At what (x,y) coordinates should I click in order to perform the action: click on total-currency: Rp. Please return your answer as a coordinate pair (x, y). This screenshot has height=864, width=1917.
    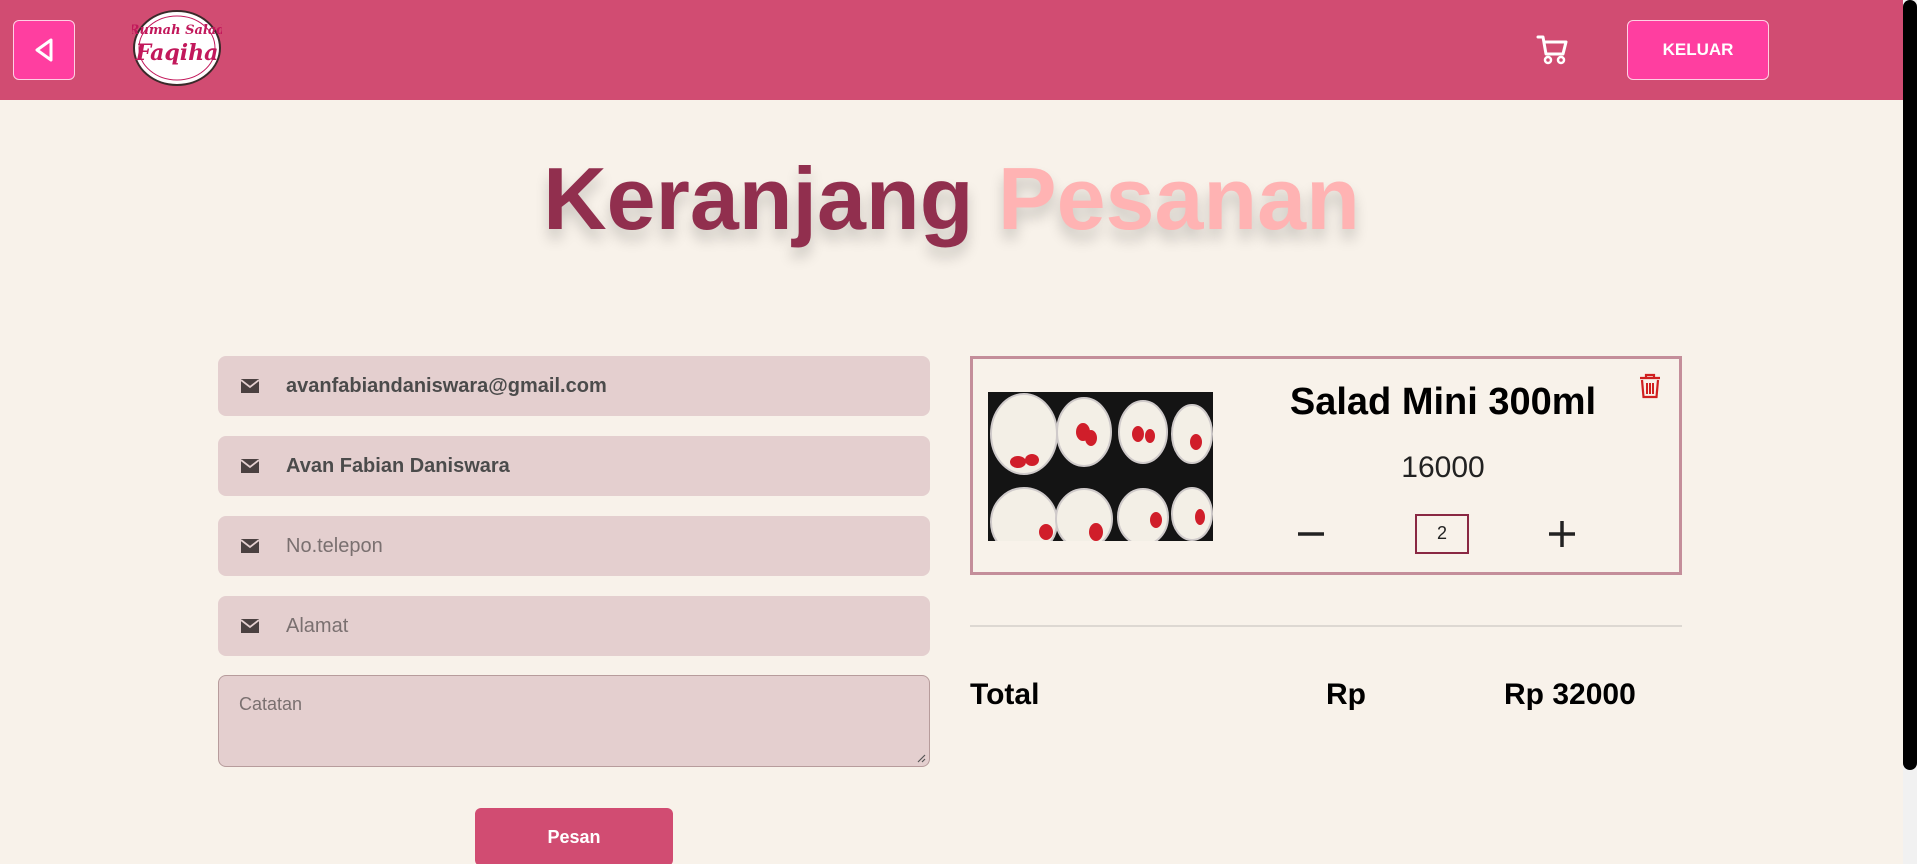
    Looking at the image, I should click on (1346, 694).